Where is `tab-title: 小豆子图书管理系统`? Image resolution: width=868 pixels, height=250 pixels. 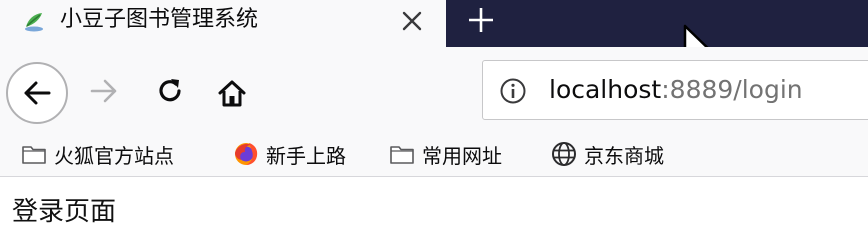 tab-title: 小豆子图书管理系统 is located at coordinates (159, 19).